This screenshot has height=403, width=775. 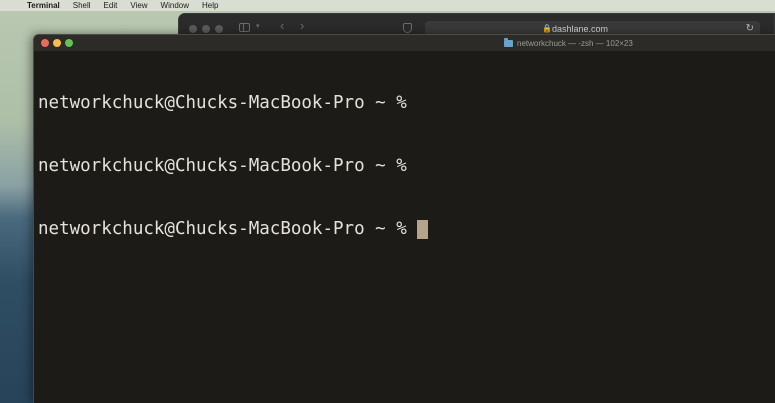 I want to click on back-icon: ‹, so click(x=282, y=26).